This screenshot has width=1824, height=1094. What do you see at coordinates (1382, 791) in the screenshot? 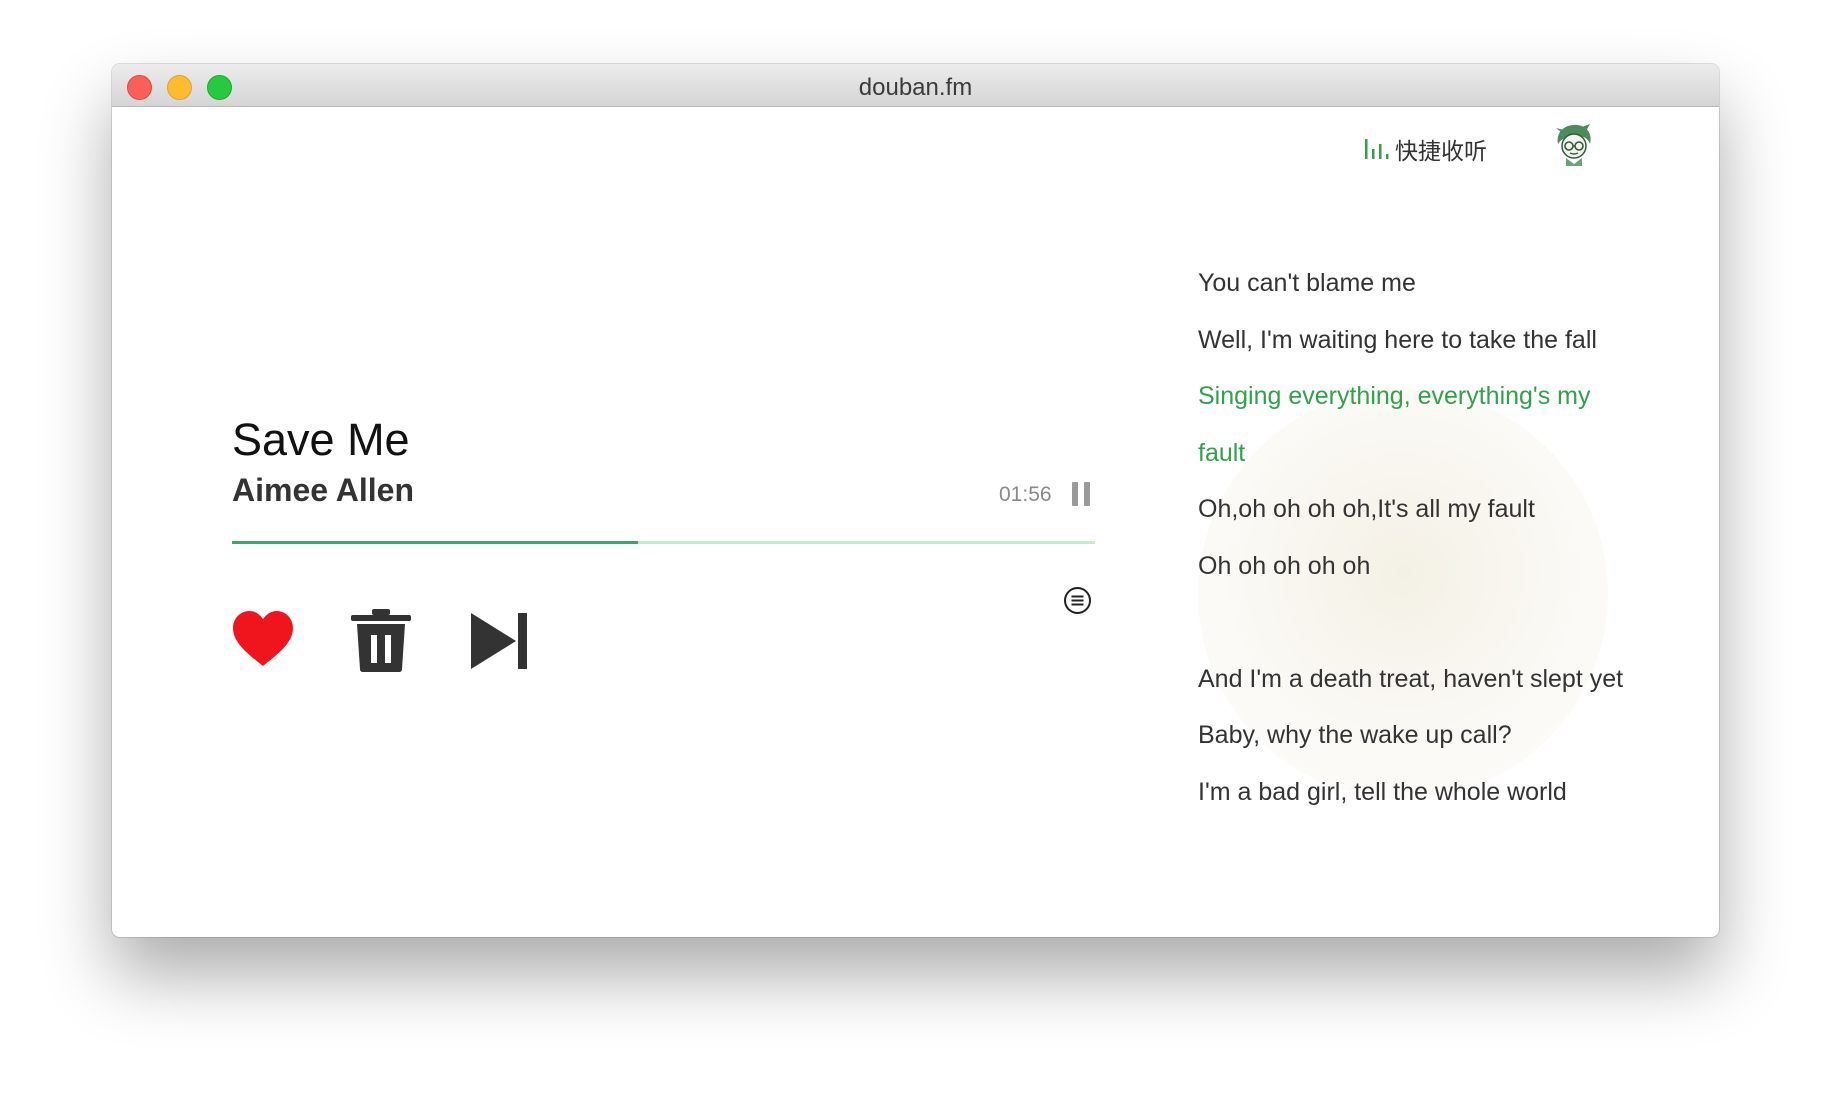
I see `lyric-line: I'm a bad girl, tell the whole world` at bounding box center [1382, 791].